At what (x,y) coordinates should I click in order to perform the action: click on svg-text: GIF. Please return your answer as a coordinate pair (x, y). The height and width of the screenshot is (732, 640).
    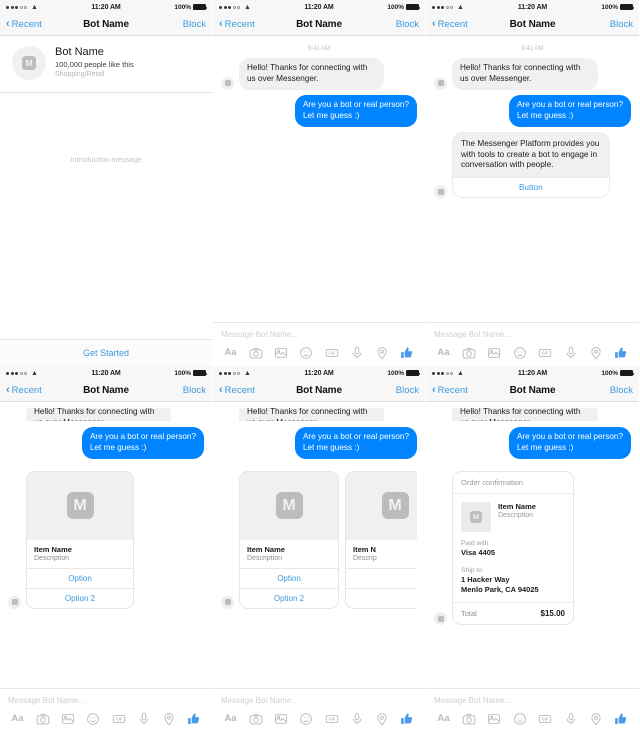
    Looking at the image, I should click on (331, 352).